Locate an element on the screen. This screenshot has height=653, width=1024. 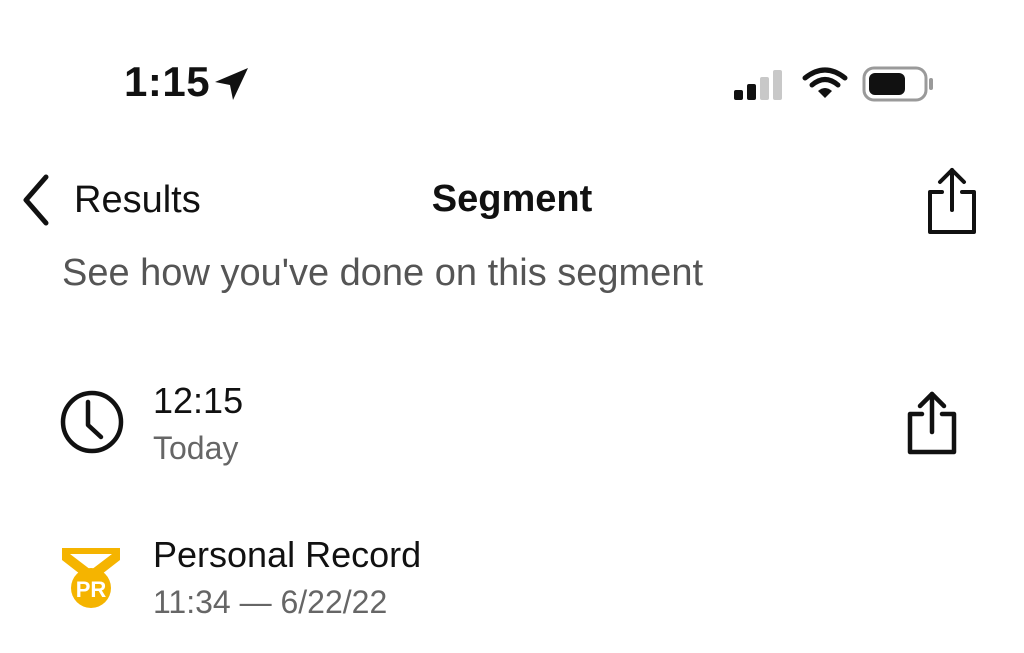
page-subtitle: See how you've done on this segment is located at coordinates (383, 273).